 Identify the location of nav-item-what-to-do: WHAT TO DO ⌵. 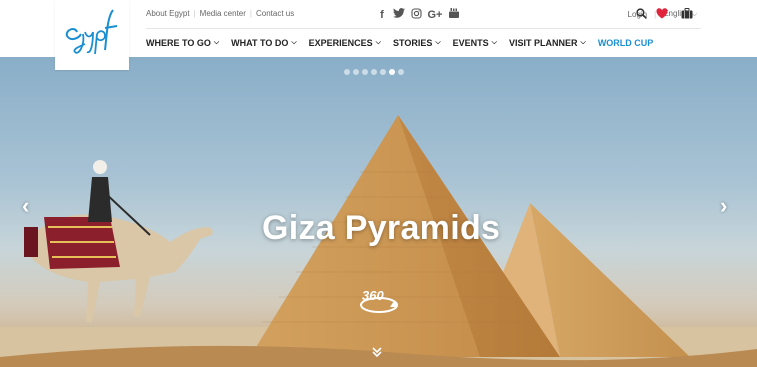
(263, 43).